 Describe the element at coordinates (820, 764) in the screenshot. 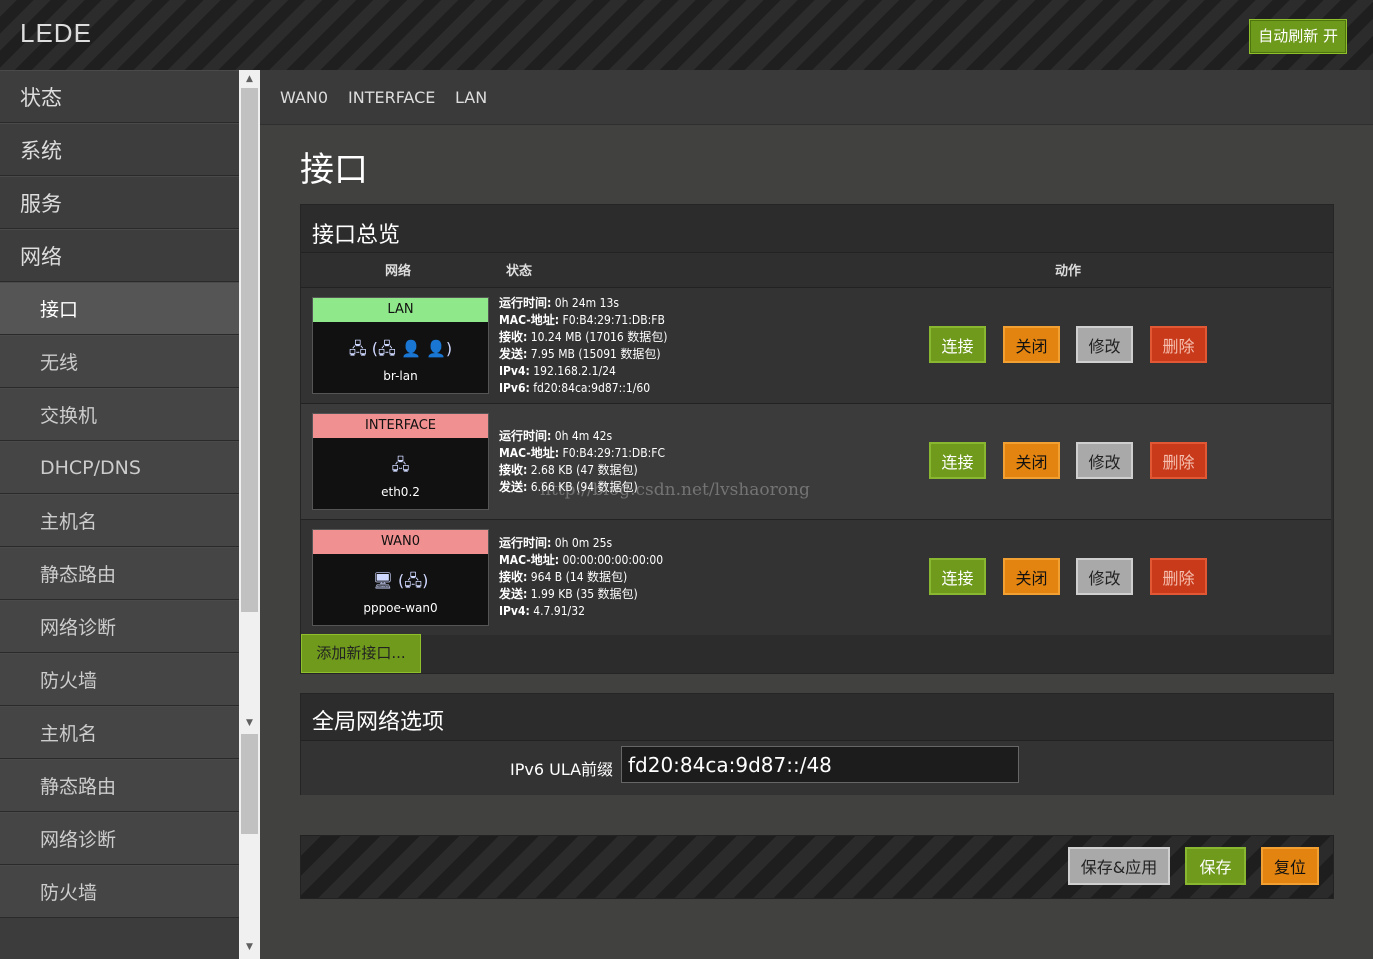

I see `ula-prefix-input` at that location.